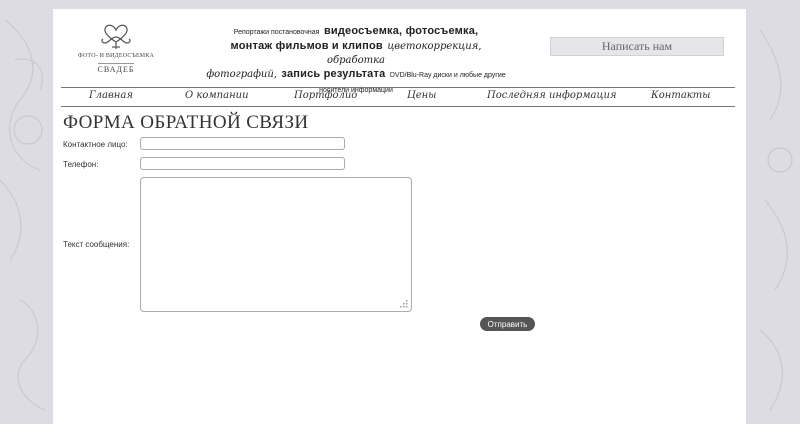 The height and width of the screenshot is (424, 800). I want to click on send-button: Отправить, so click(507, 324).